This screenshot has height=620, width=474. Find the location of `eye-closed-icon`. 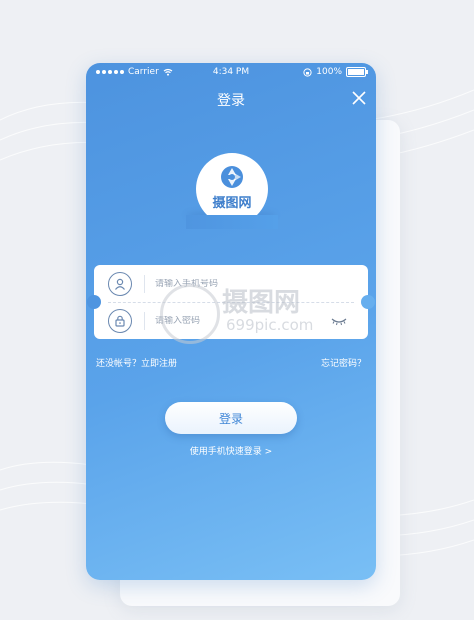

eye-closed-icon is located at coordinates (339, 321).